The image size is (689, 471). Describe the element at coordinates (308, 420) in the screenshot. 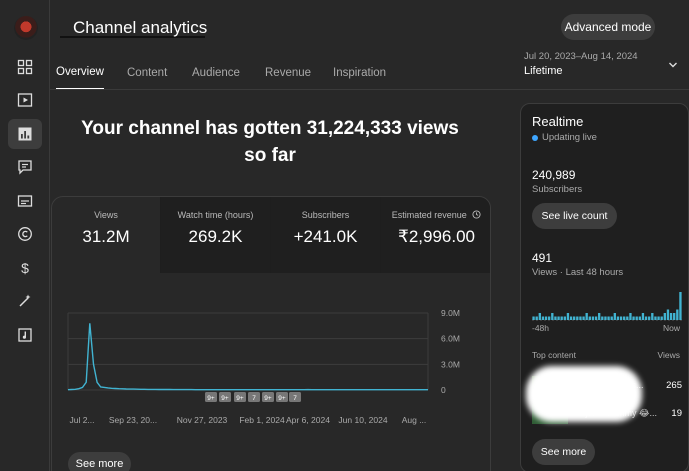

I see `x-tick-label: Apr 6, 2024` at that location.